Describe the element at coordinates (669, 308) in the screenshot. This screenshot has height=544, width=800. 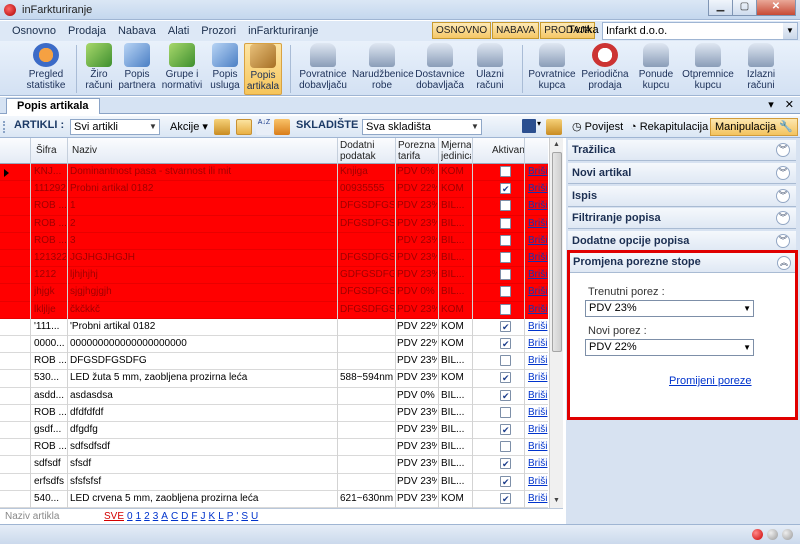
I see `current-tax-select: PDV 23% ▼` at that location.